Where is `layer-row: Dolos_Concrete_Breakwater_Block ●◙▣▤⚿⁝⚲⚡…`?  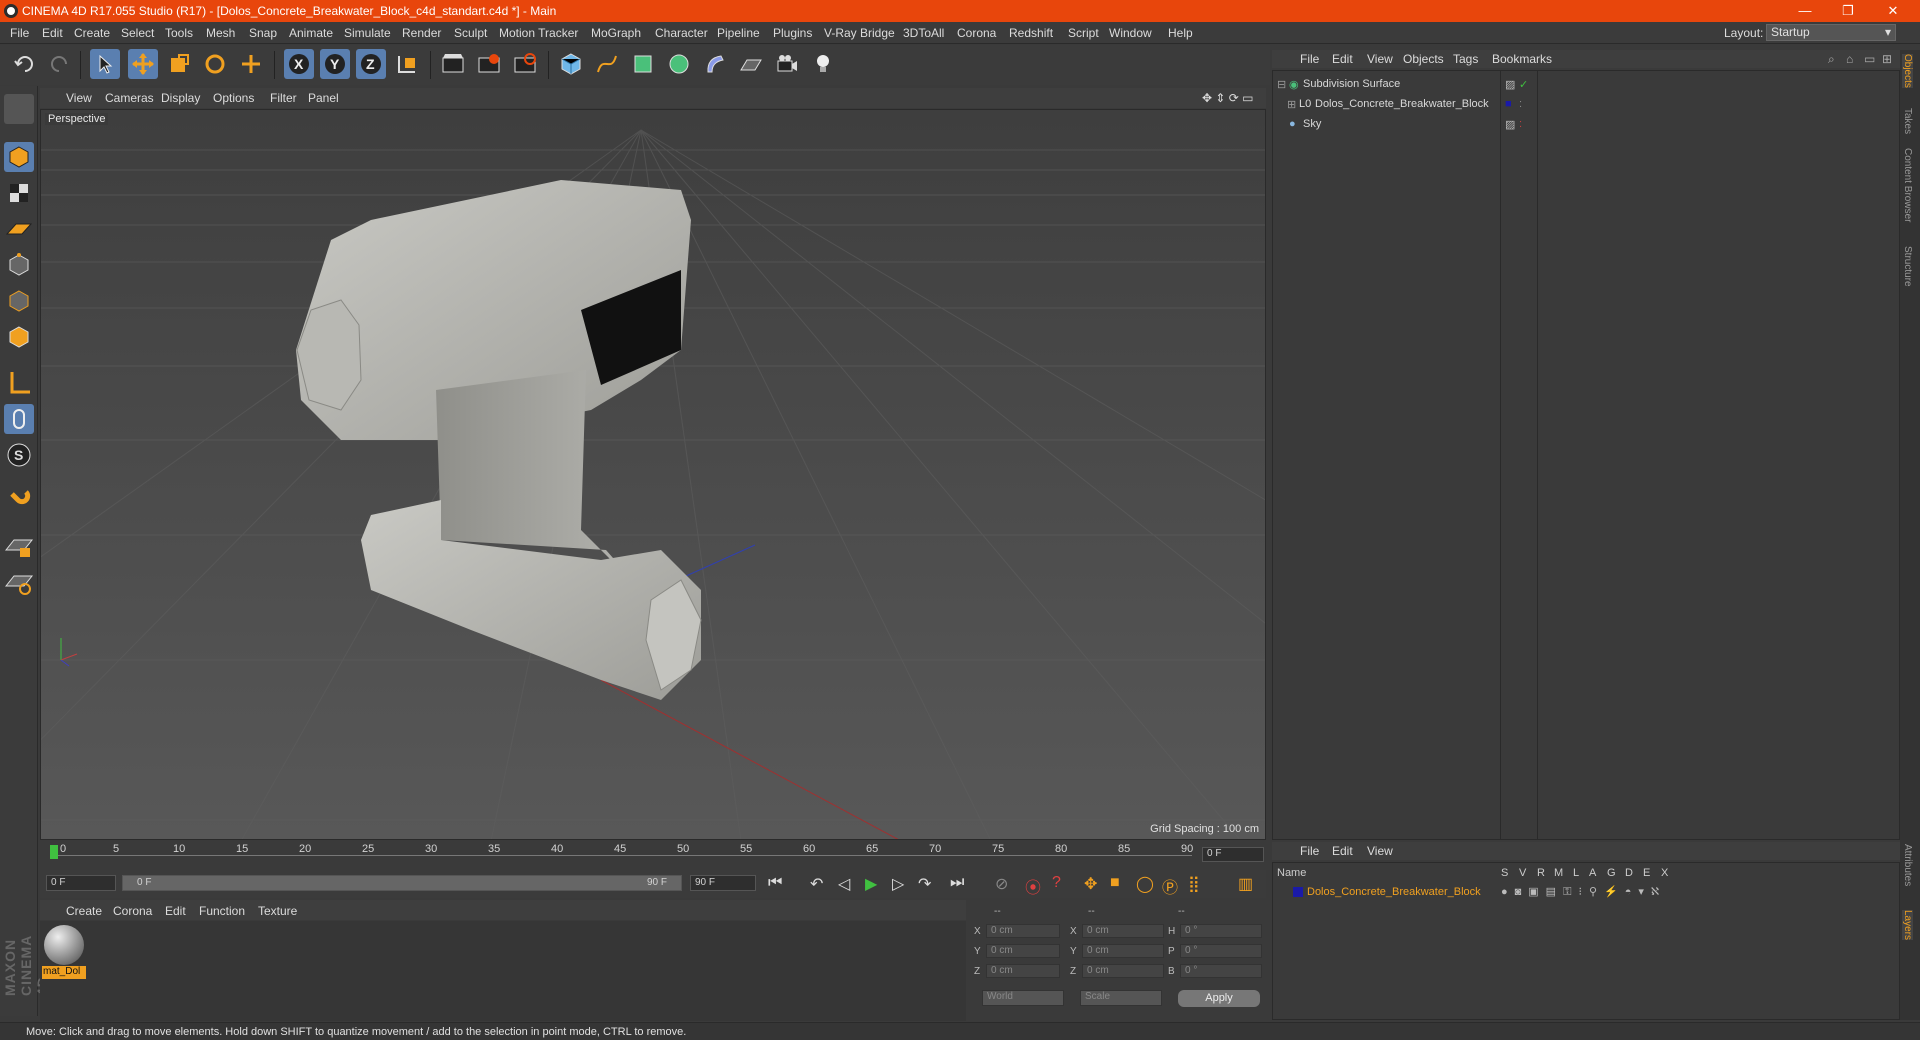 layer-row: Dolos_Concrete_Breakwater_Block ●◙▣▤⚿⁝⚲⚡… is located at coordinates (1587, 893).